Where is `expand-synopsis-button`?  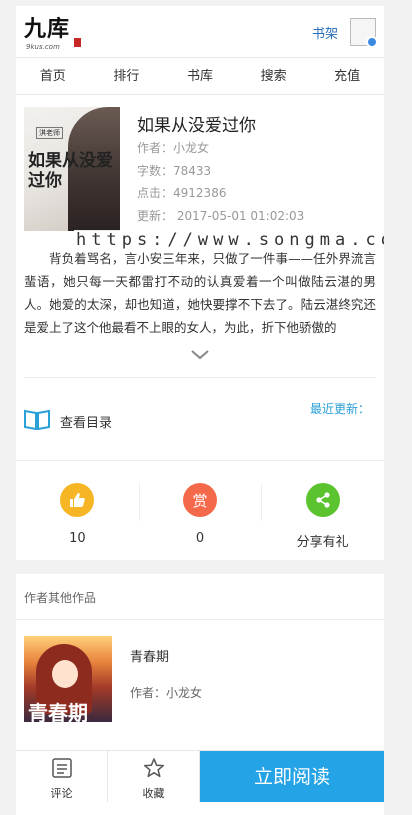 expand-synopsis-button is located at coordinates (200, 358).